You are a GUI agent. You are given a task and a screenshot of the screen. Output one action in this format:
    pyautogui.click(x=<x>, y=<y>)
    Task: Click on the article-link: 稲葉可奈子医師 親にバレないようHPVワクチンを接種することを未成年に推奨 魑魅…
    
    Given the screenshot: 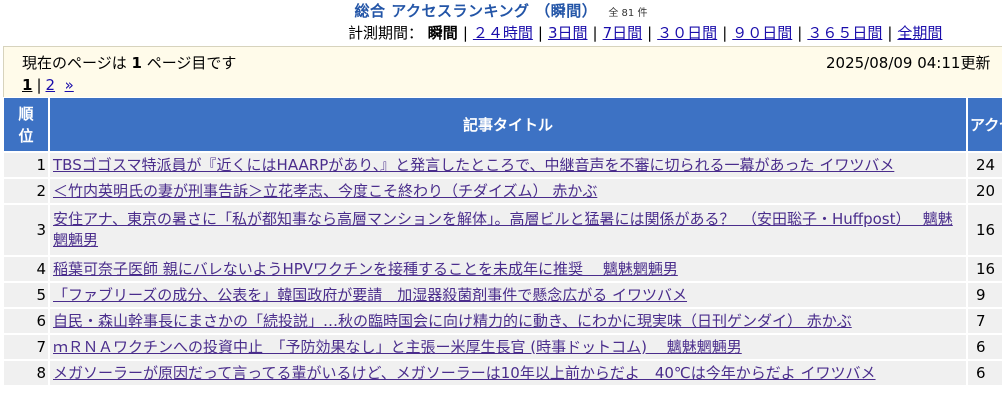 What is the action you would take?
    pyautogui.click(x=365, y=269)
    